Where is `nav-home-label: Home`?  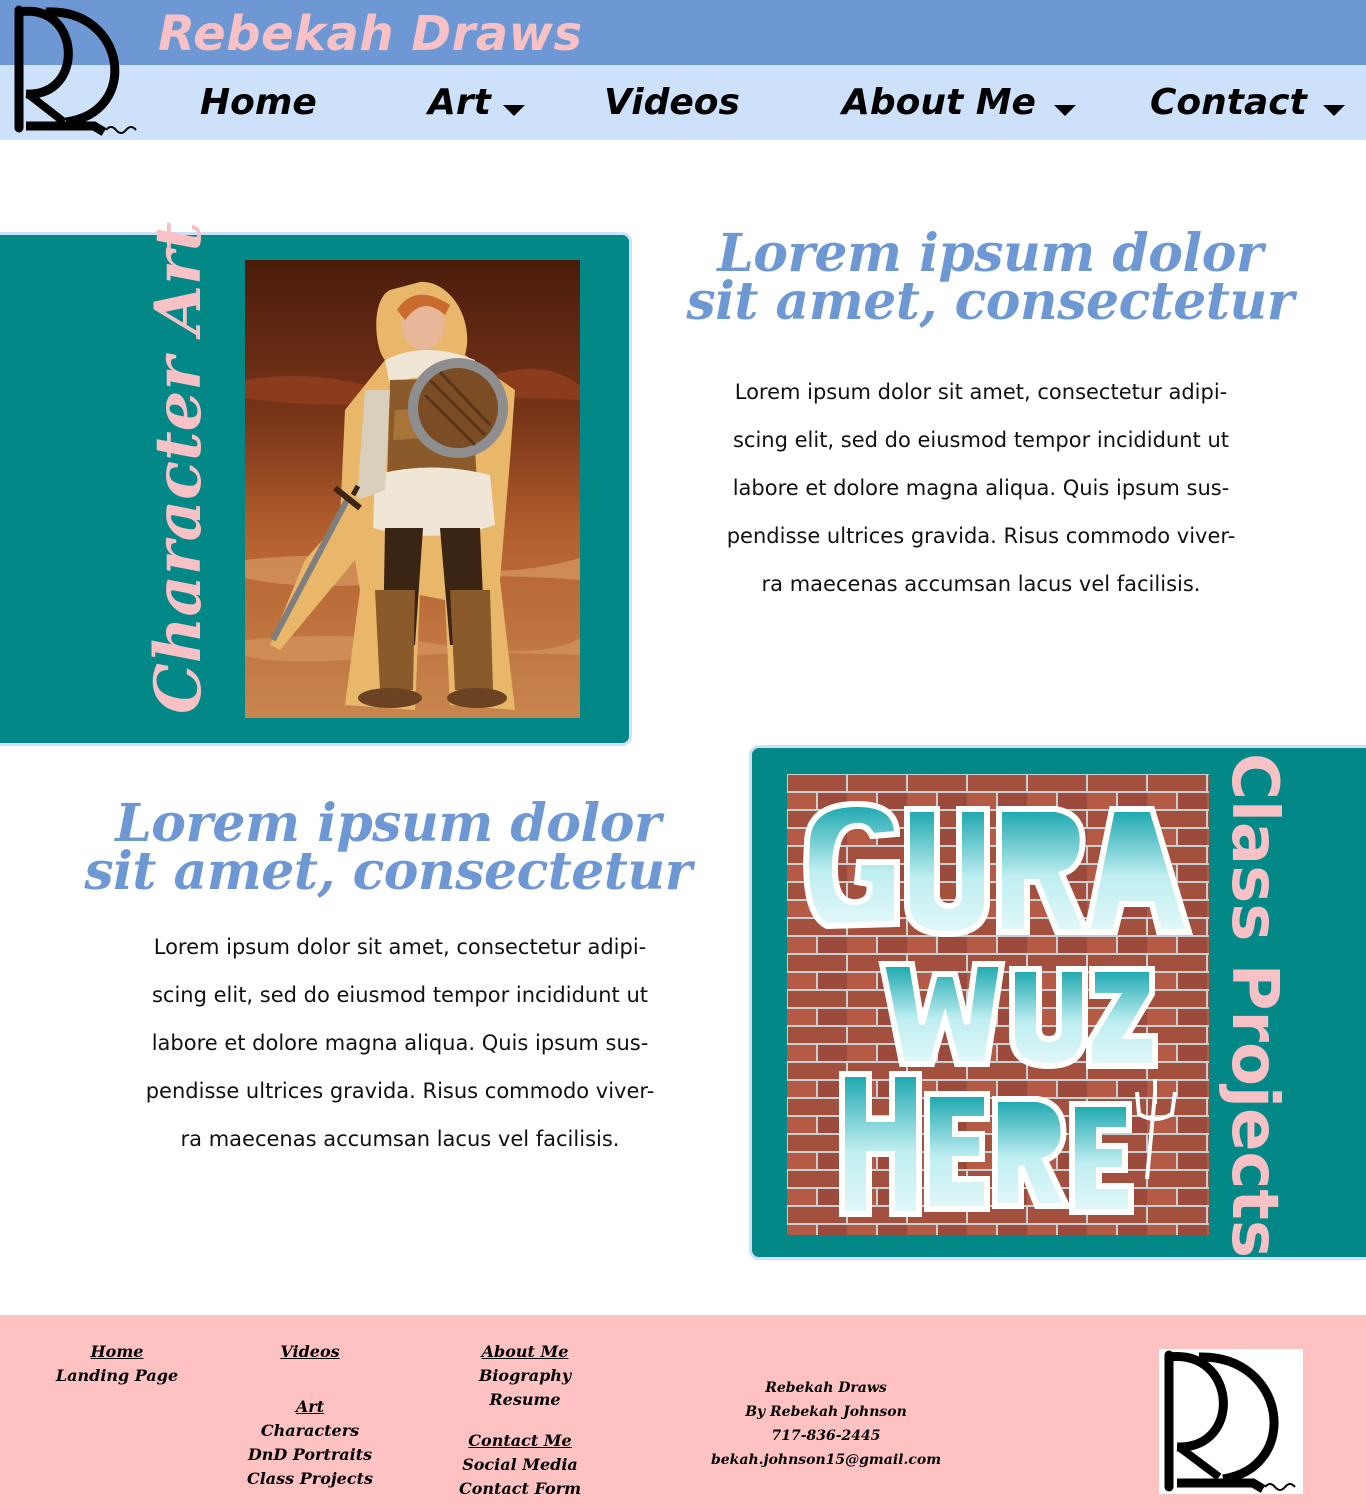 nav-home-label: Home is located at coordinates (258, 102).